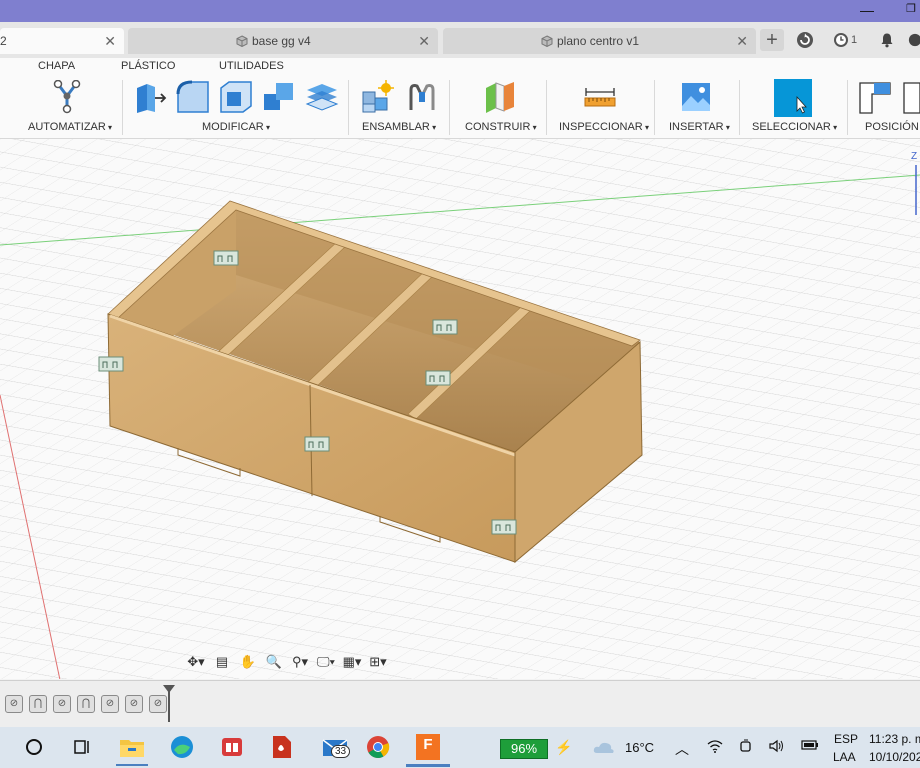 The height and width of the screenshot is (768, 920). What do you see at coordinates (322, 97) in the screenshot?
I see `offset-face-icon` at bounding box center [322, 97].